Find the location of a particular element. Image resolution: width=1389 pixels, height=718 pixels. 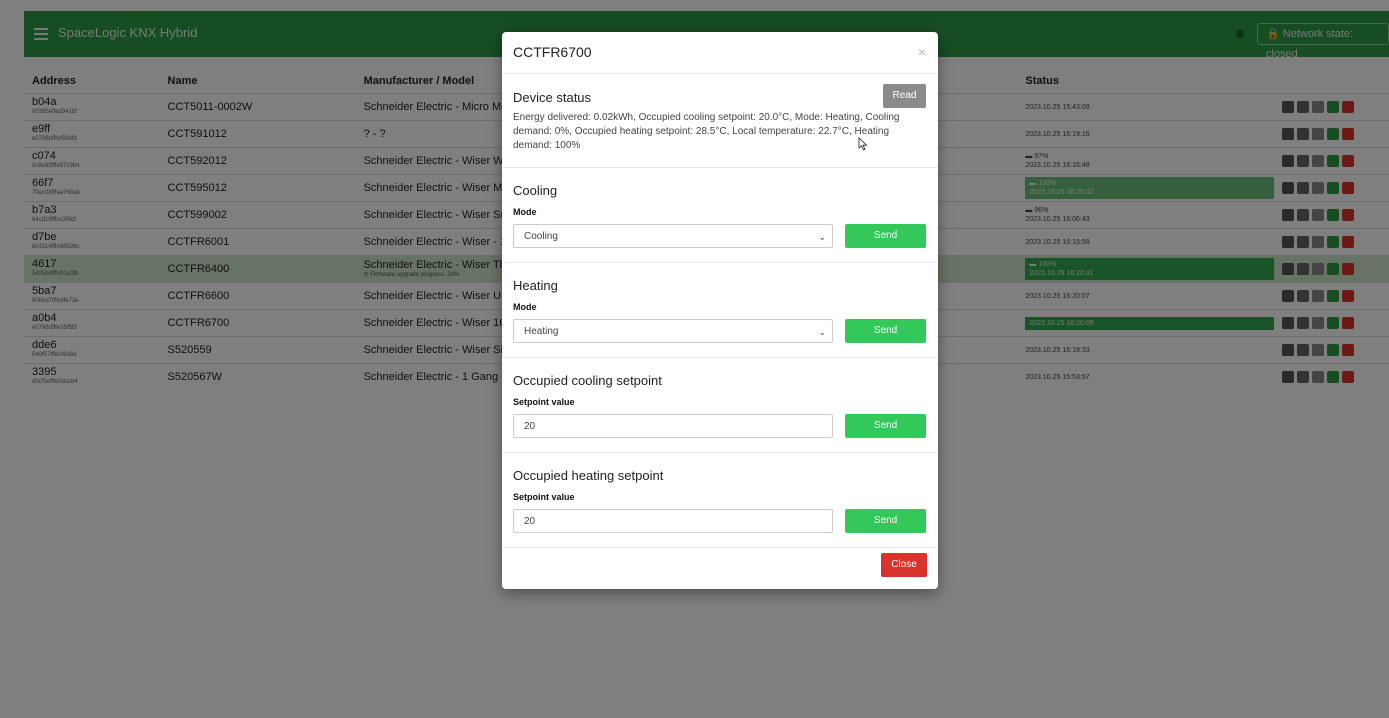

heating-title: Heating is located at coordinates (535, 285).